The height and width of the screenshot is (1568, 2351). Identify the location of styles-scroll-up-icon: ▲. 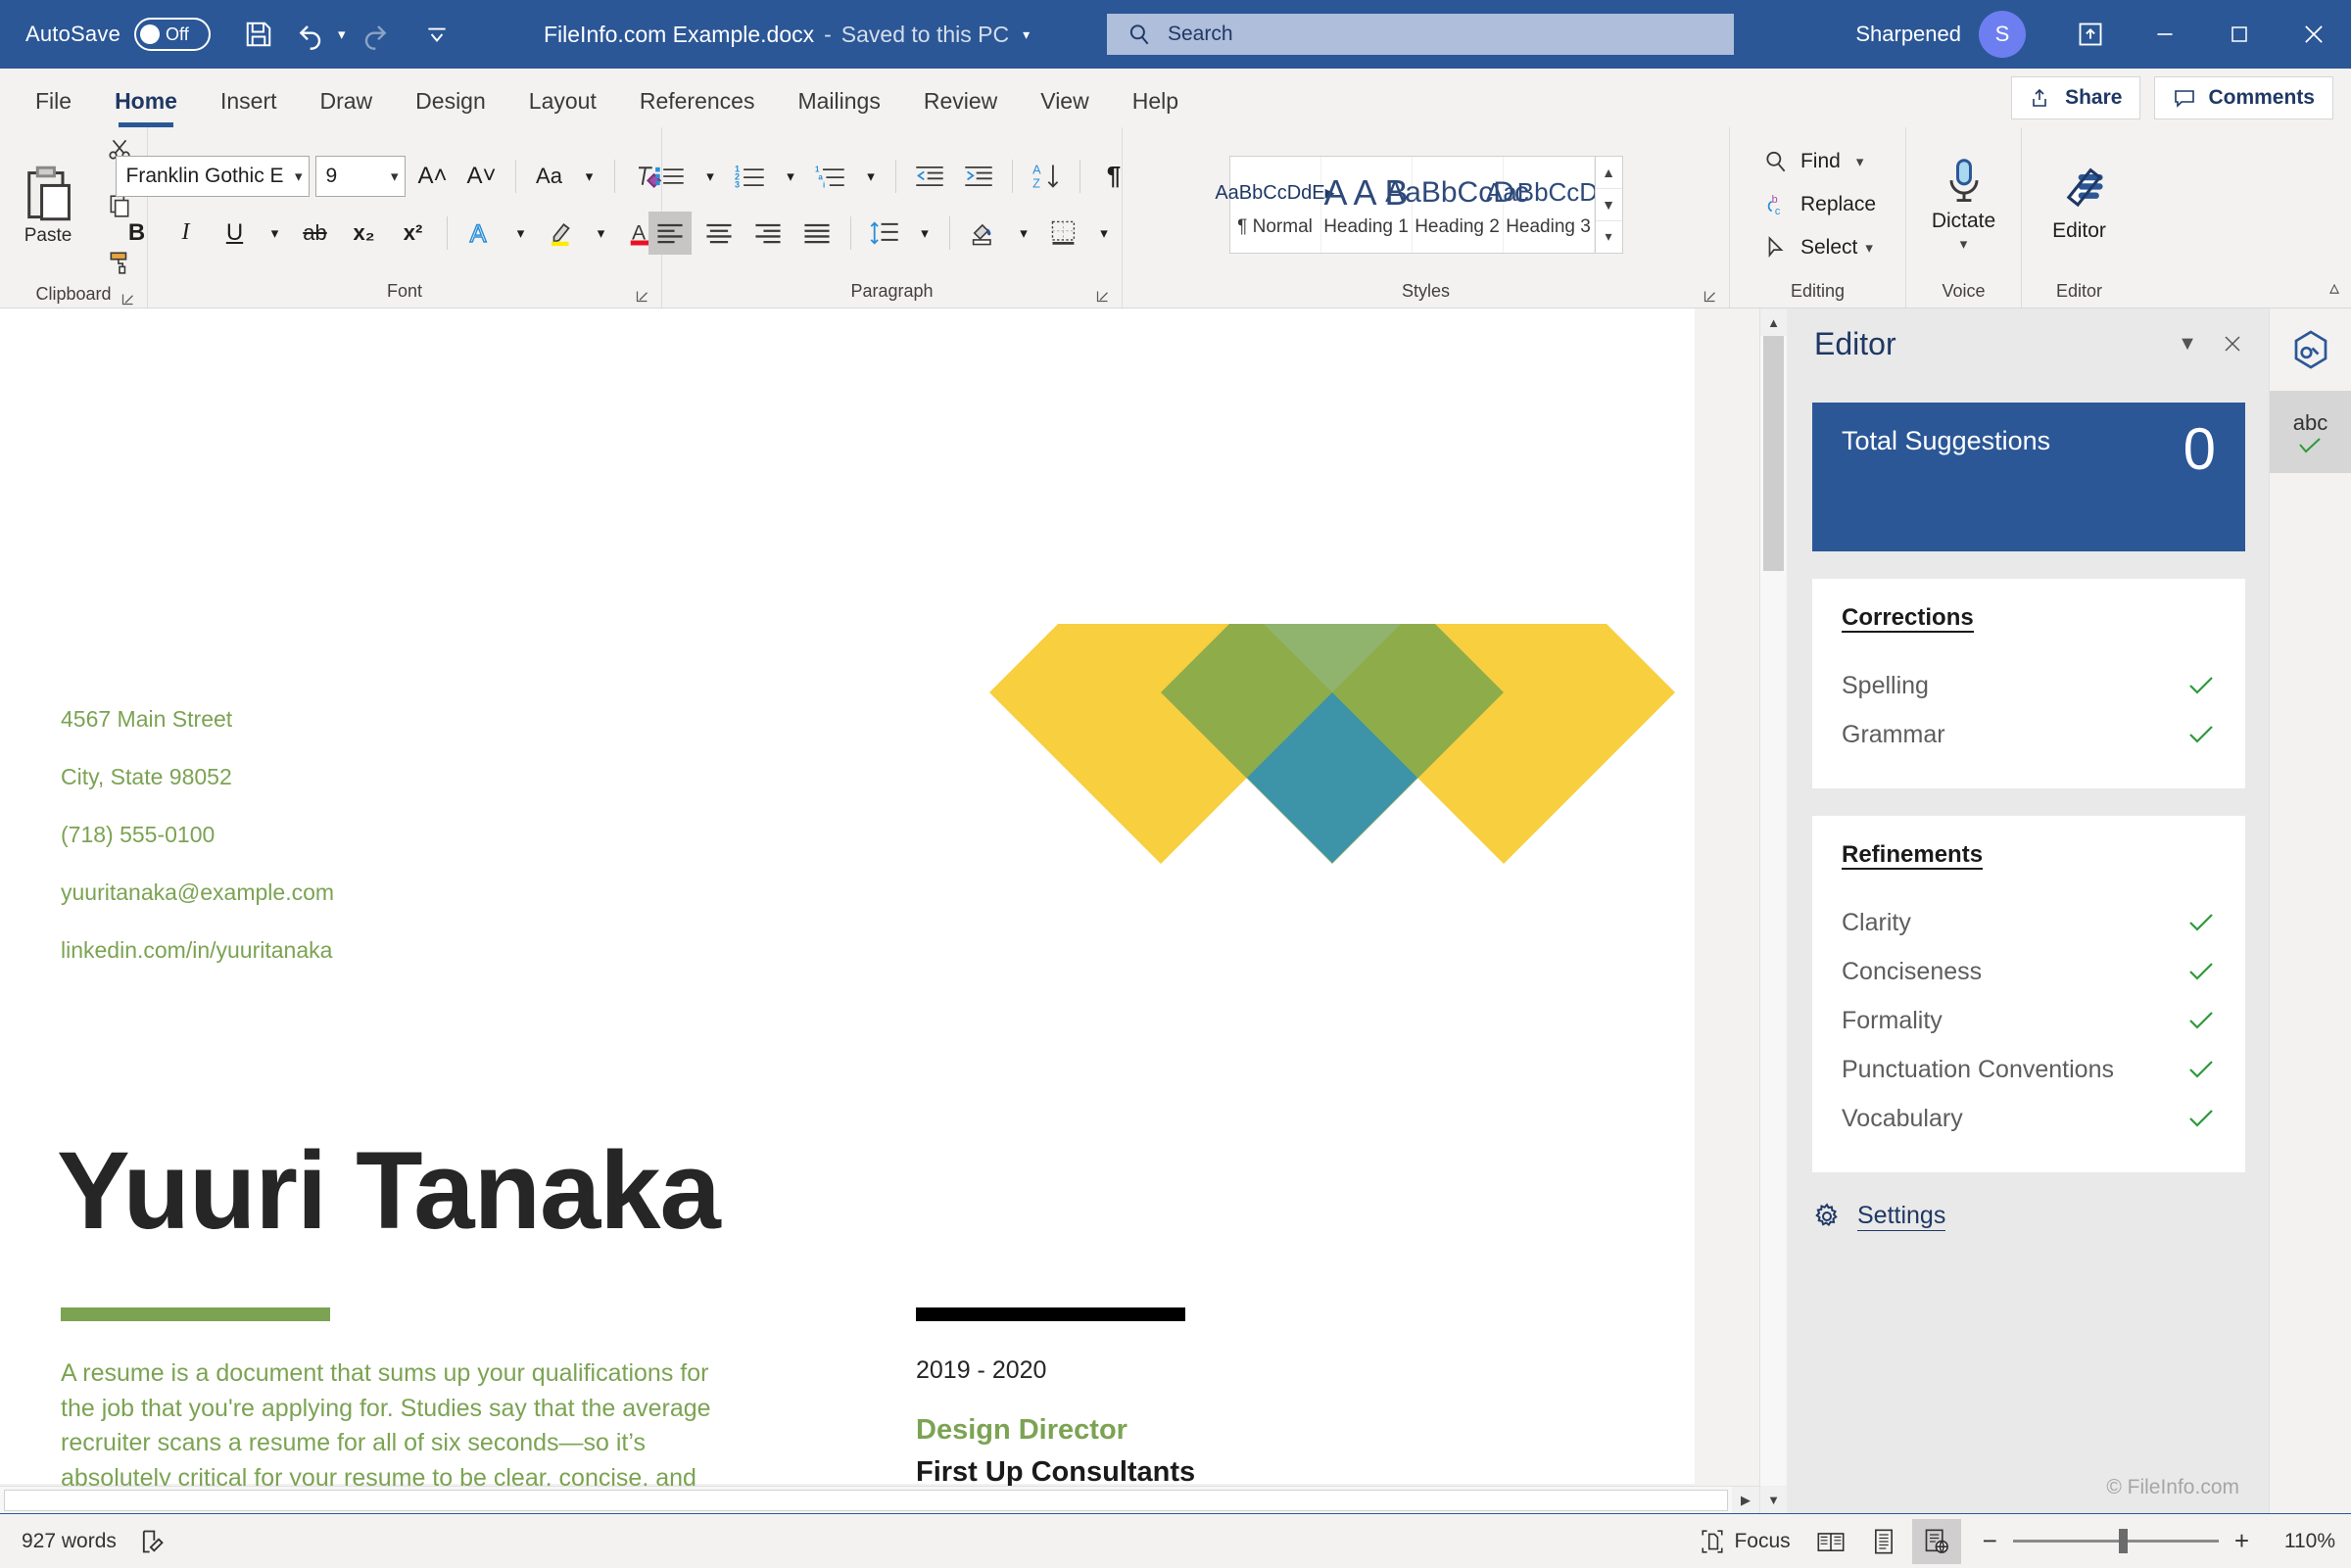
(1608, 173).